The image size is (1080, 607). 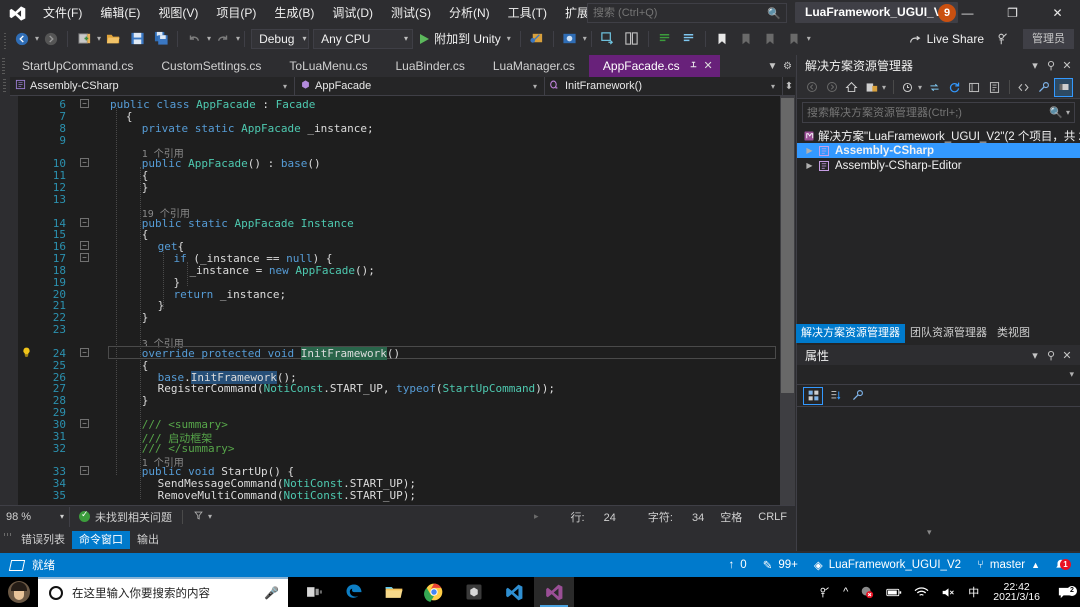 I want to click on save-icon, so click(x=137, y=39).